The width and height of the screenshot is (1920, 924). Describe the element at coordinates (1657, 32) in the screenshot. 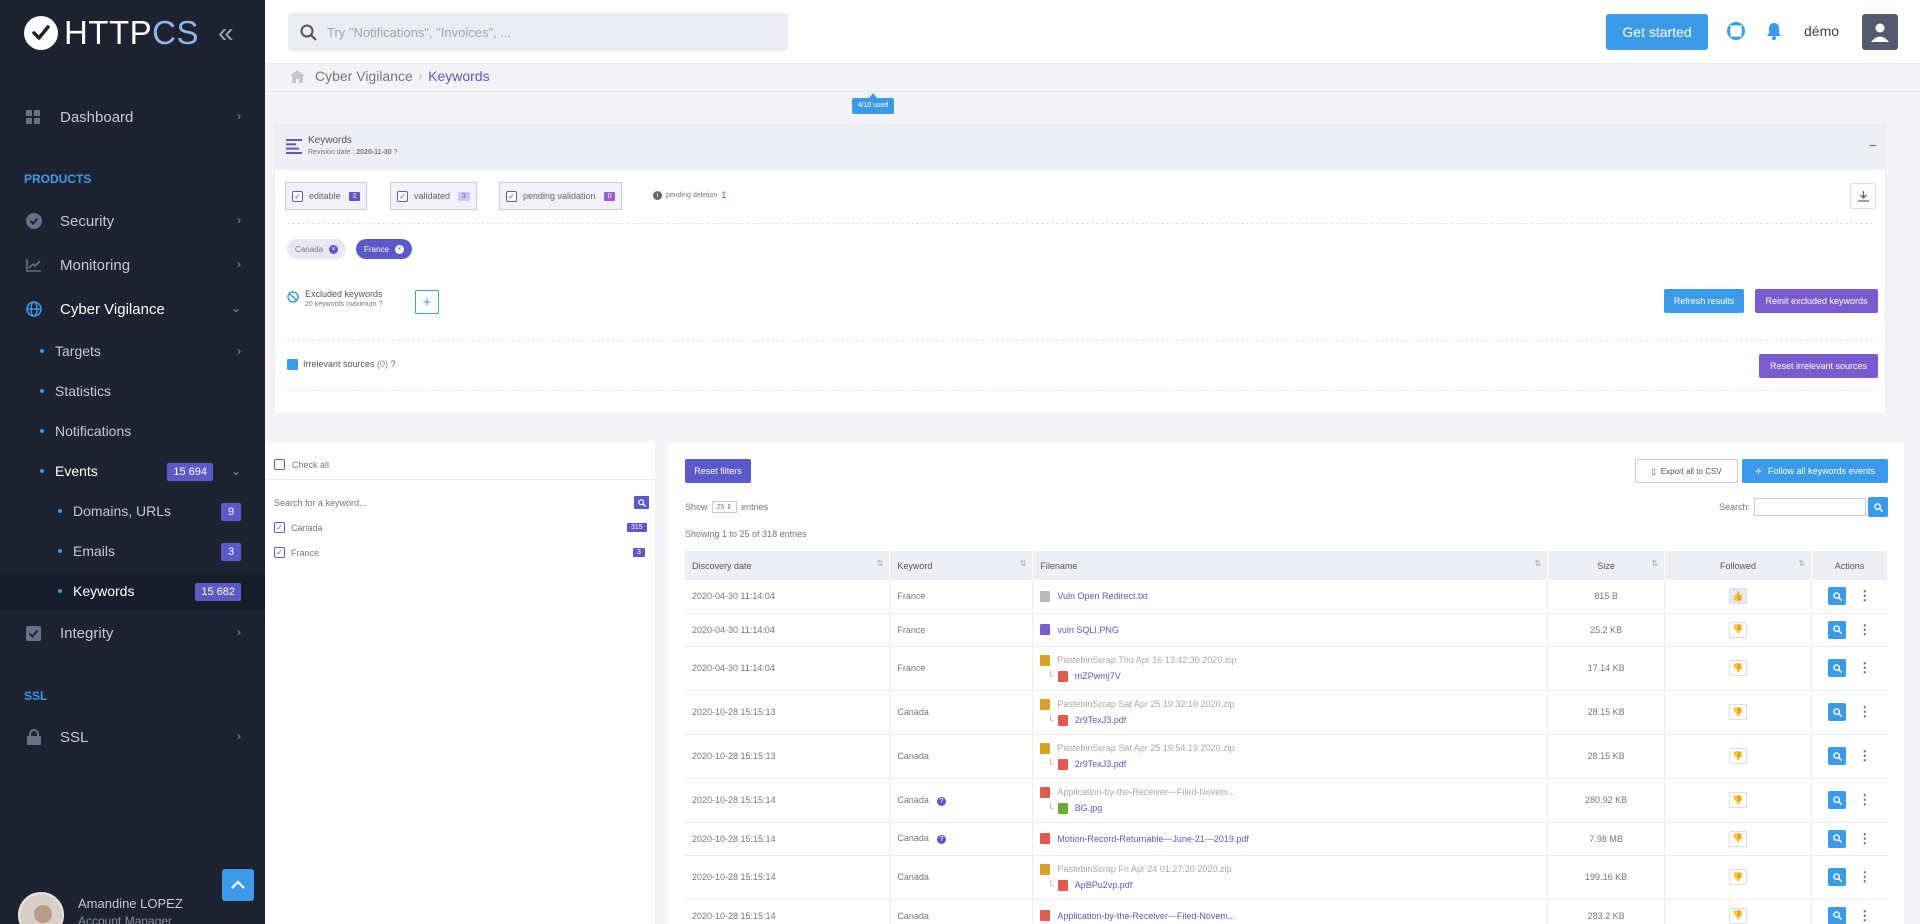

I see `get-started-button: Get started` at that location.